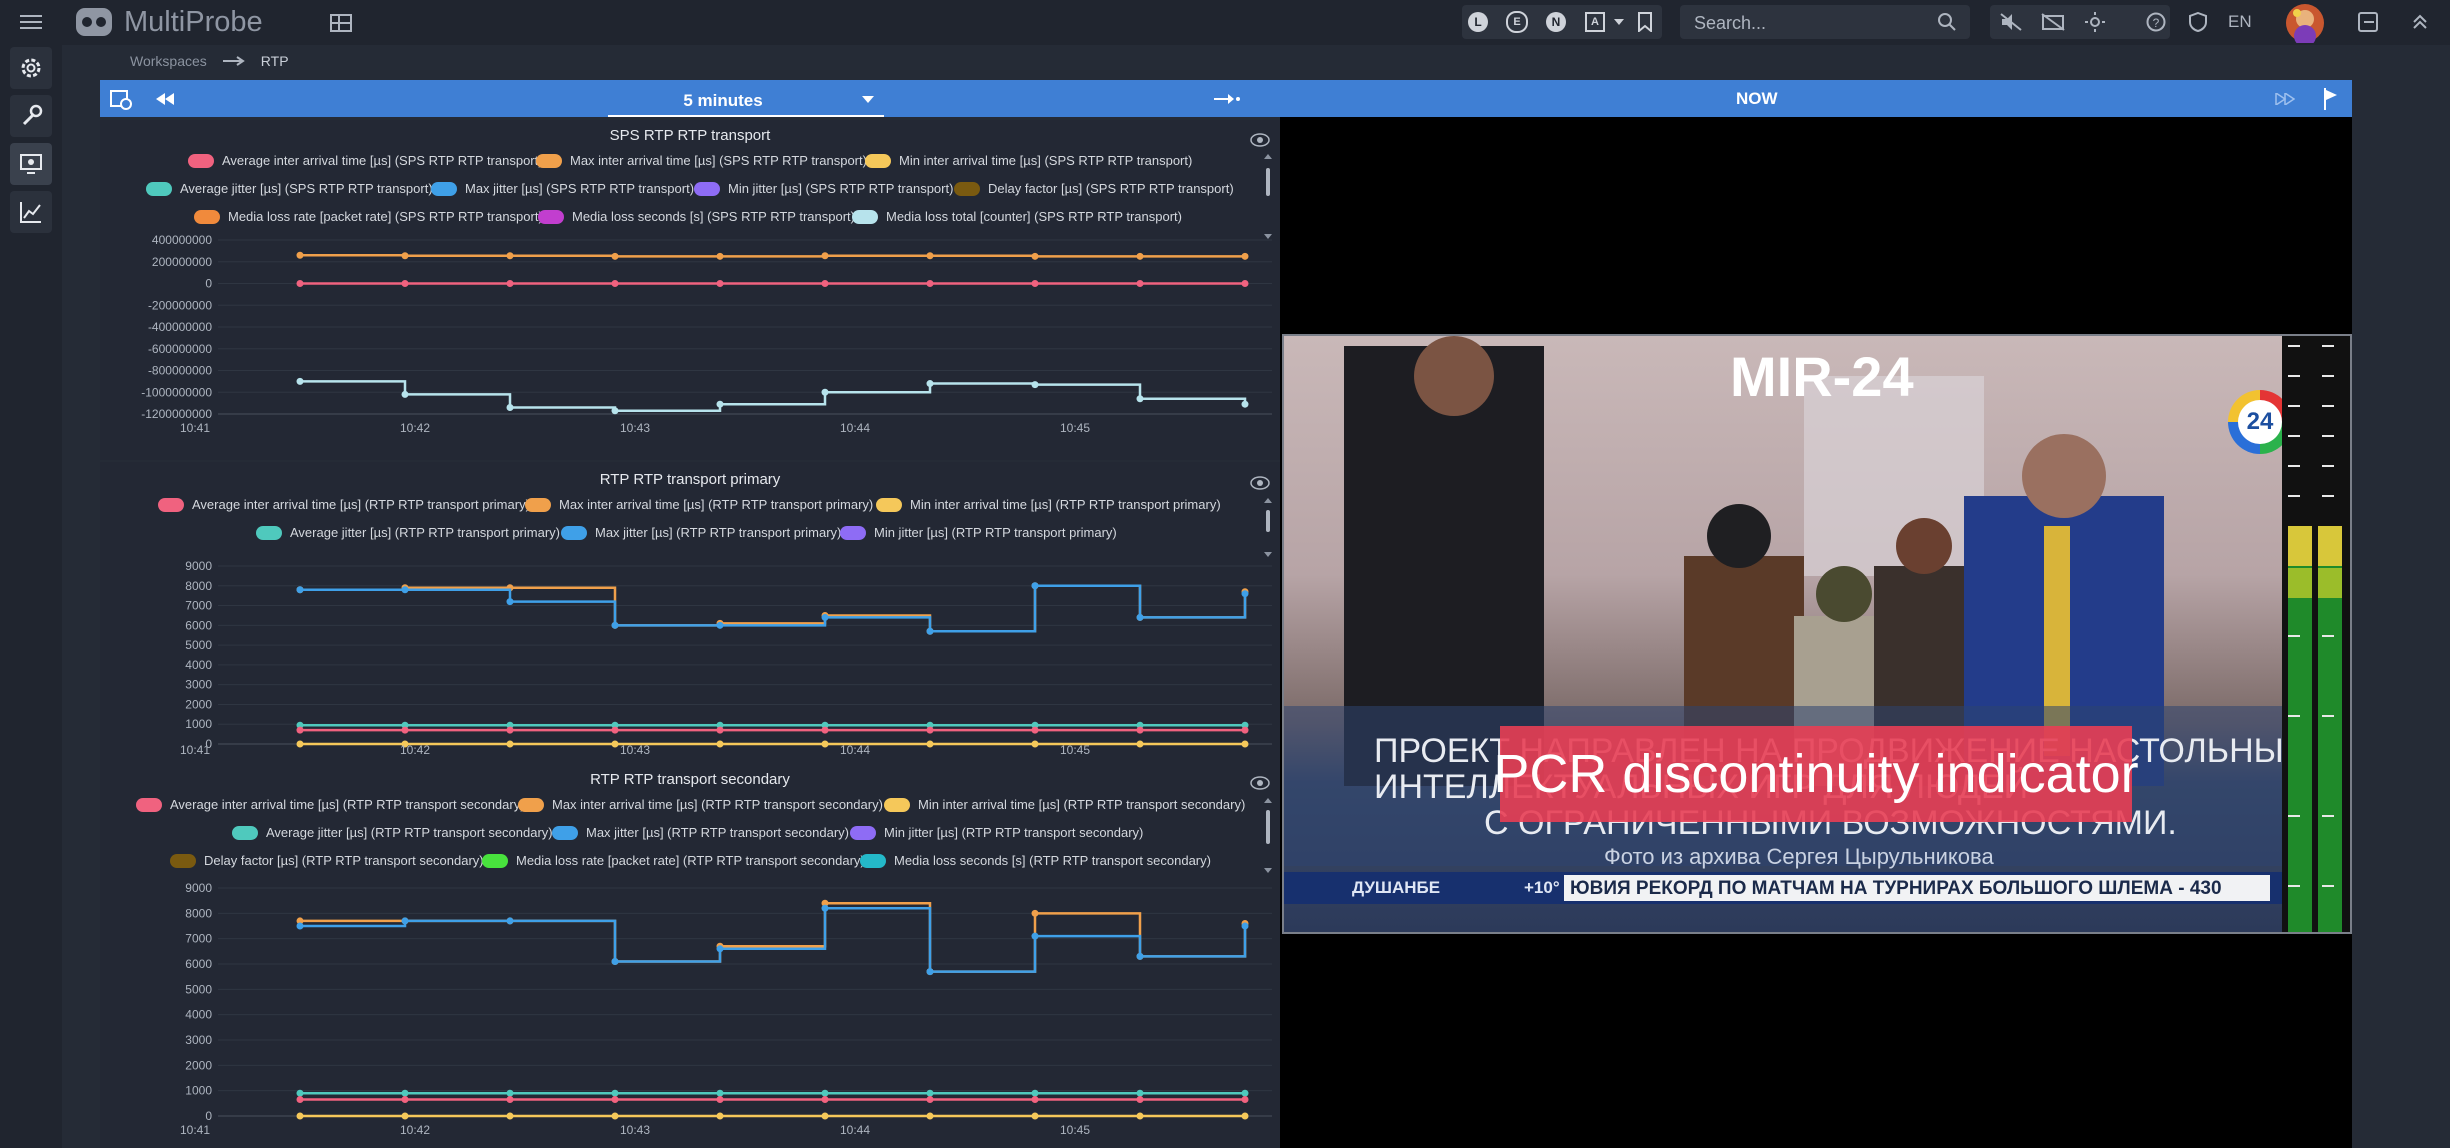  I want to click on filter-a-toggle: A, so click(1595, 22).